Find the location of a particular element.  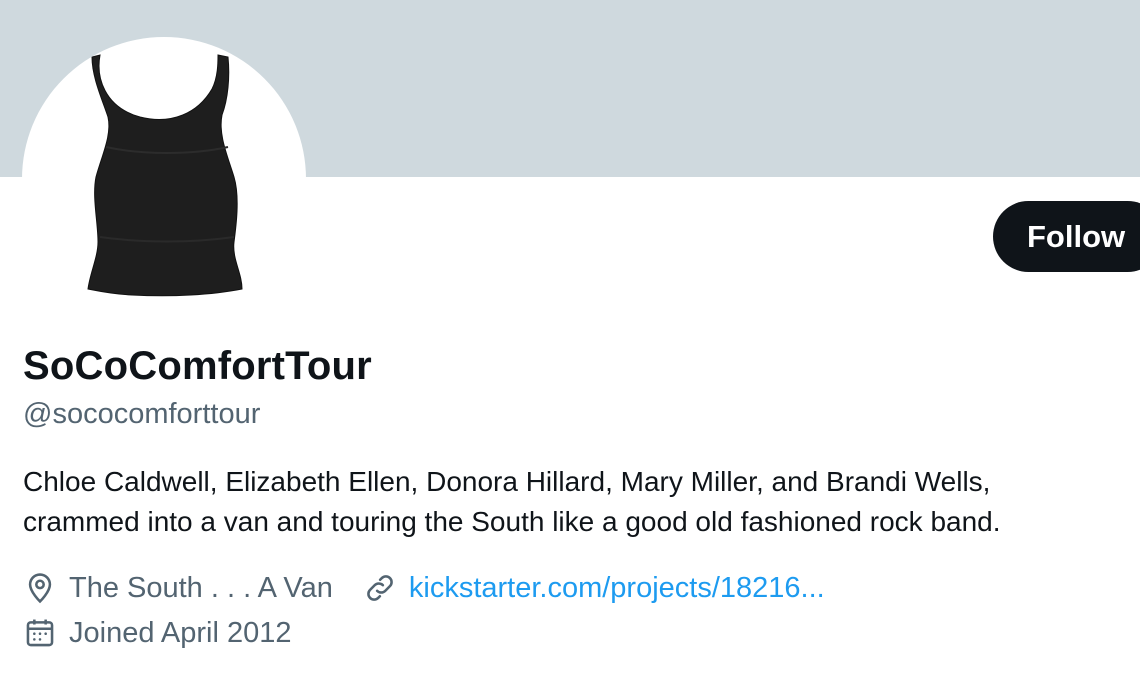

avatar is located at coordinates (164, 179).